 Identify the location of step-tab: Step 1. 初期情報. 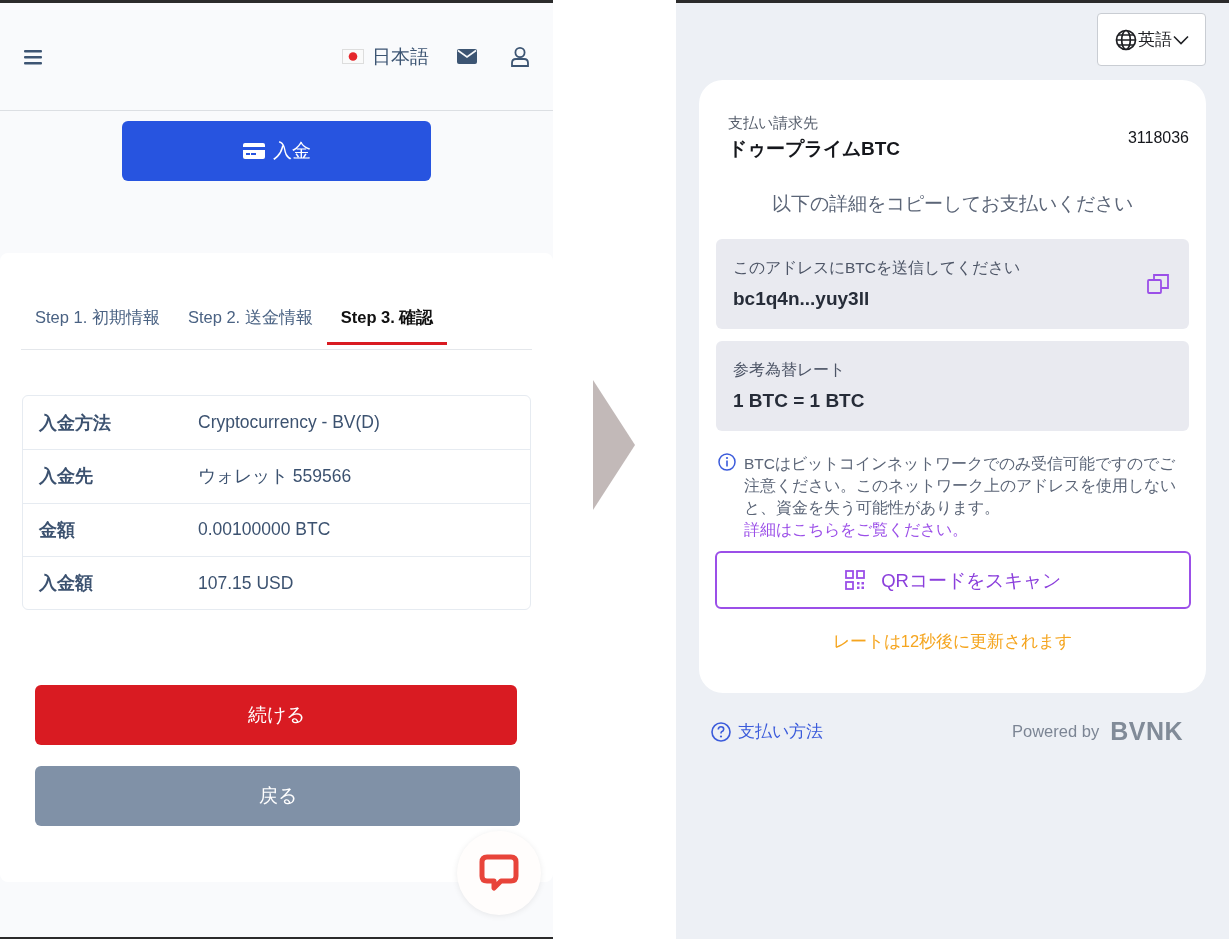
(97, 321).